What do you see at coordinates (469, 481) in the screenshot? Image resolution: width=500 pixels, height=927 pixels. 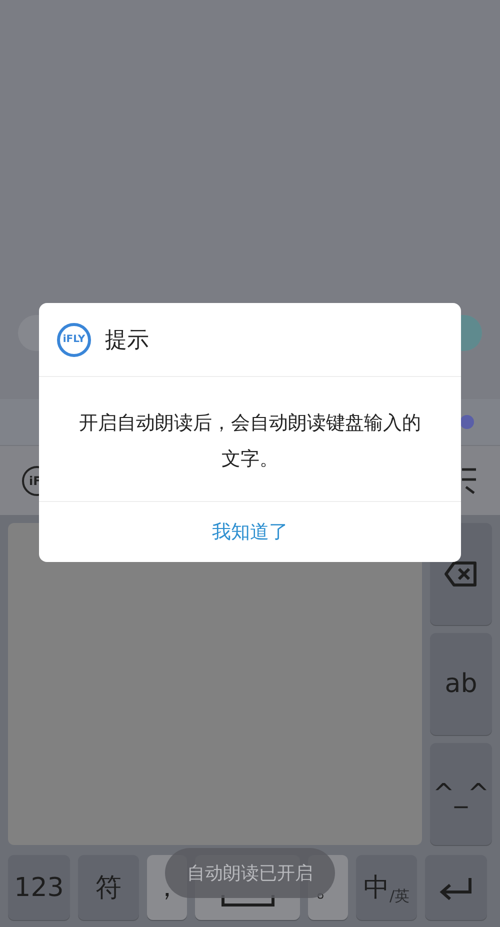 I see `collapse-icon` at bounding box center [469, 481].